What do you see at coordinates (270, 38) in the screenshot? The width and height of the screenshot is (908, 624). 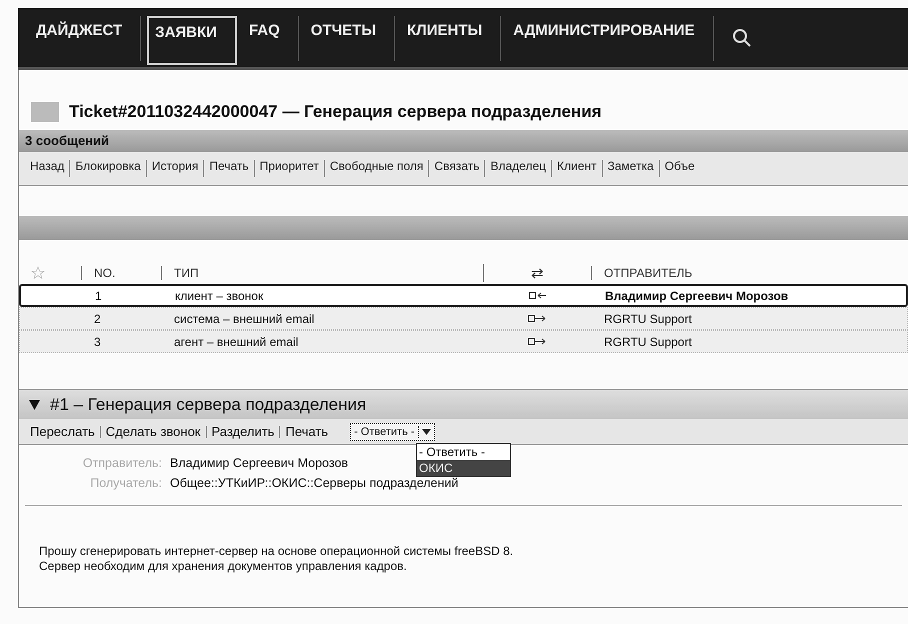 I see `nav-tab: FAQ` at bounding box center [270, 38].